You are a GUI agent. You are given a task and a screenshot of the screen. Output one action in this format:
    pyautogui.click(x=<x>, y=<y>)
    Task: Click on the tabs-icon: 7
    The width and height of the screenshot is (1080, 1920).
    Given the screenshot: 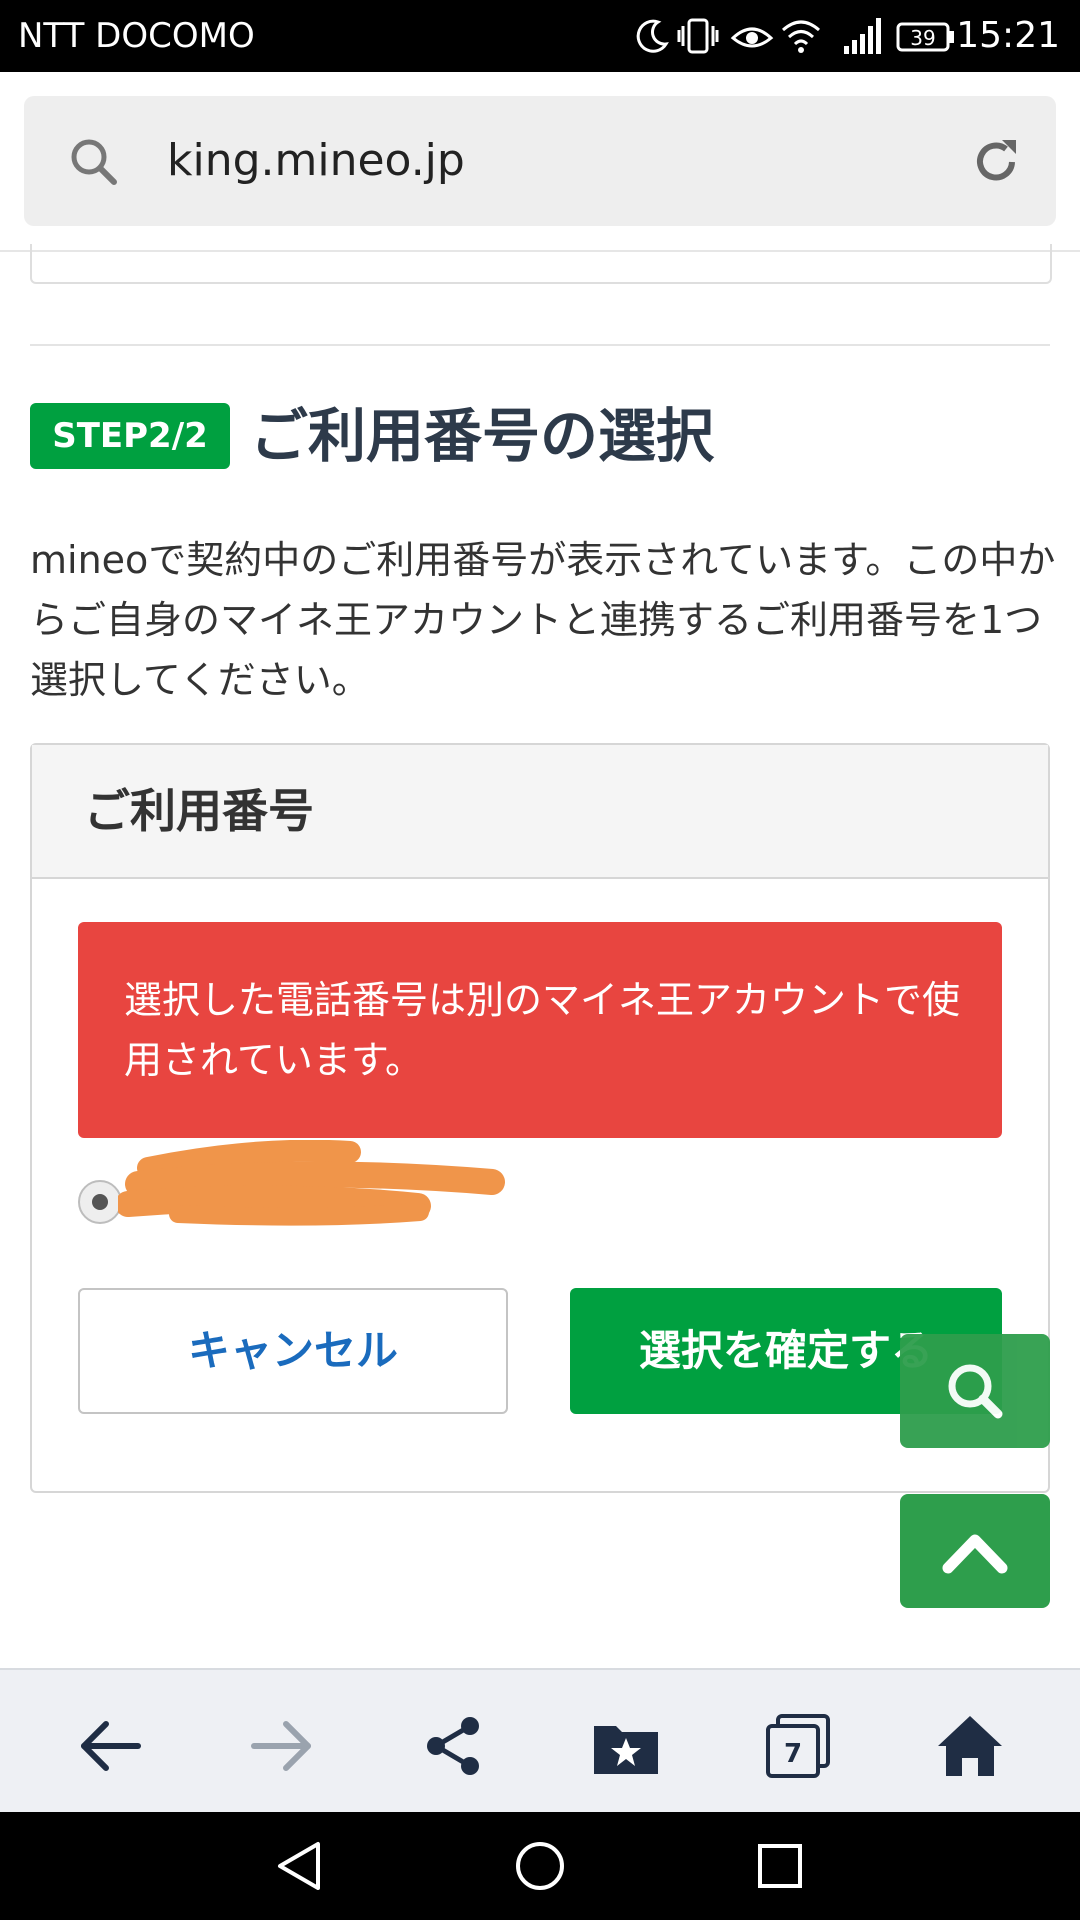 What is the action you would take?
    pyautogui.click(x=798, y=1746)
    